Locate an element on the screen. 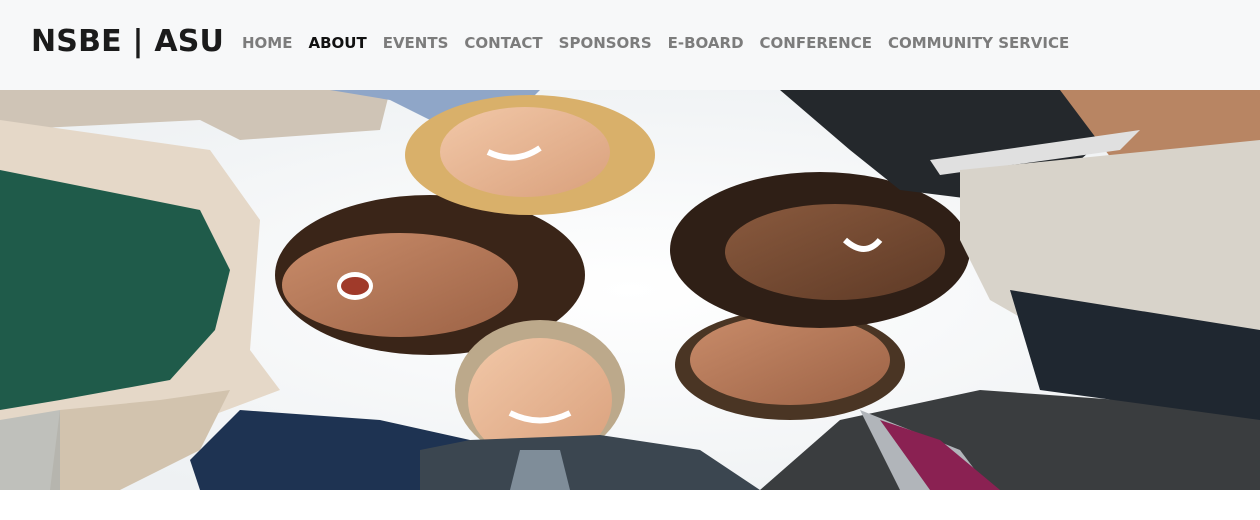 This screenshot has width=1260, height=520. nav-link-about: ABOUT is located at coordinates (337, 43).